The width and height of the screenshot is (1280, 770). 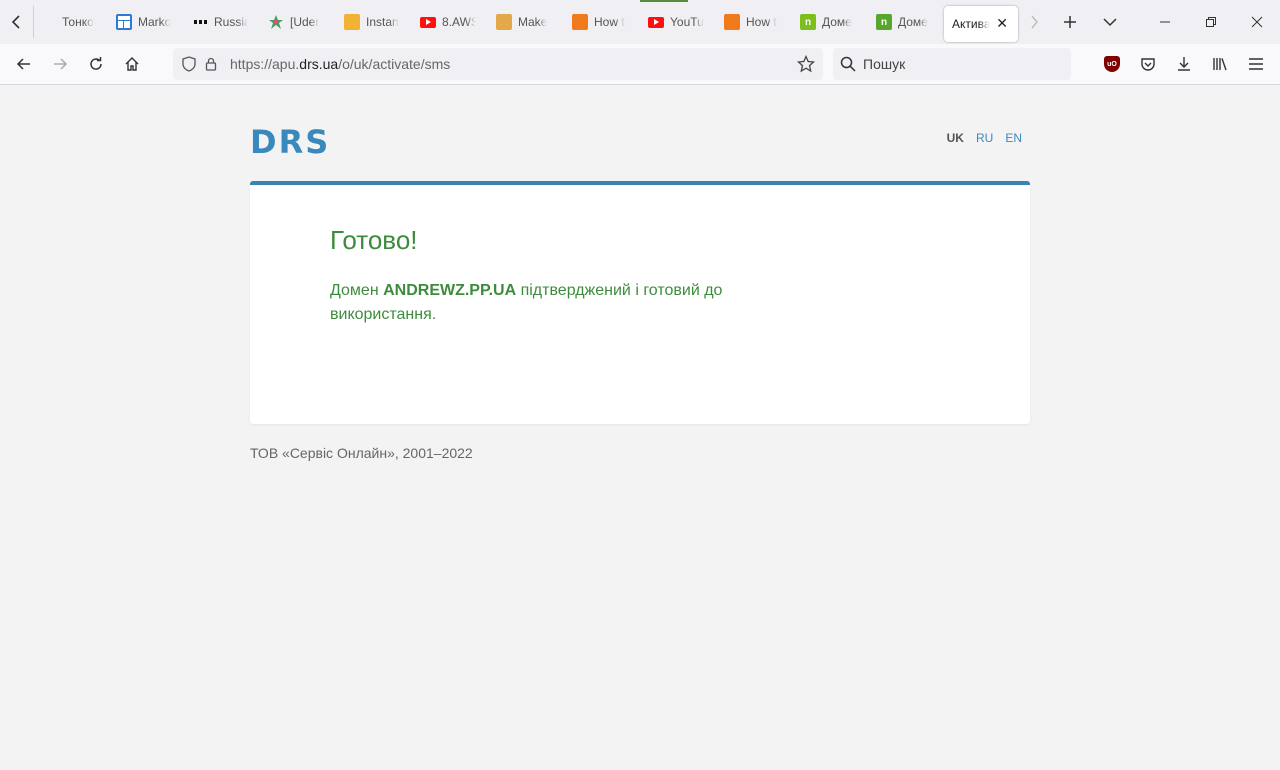 I want to click on markdown-favicon-icon, so click(x=124, y=22).